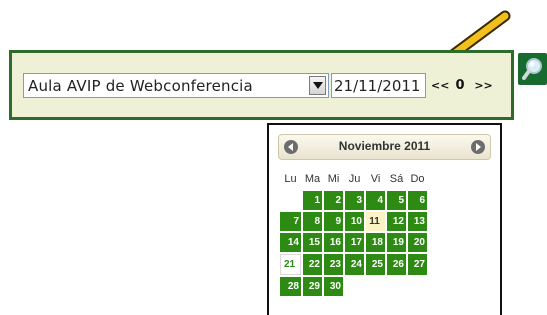 The height and width of the screenshot is (315, 547). I want to click on calendar-day-25: 25, so click(375, 264).